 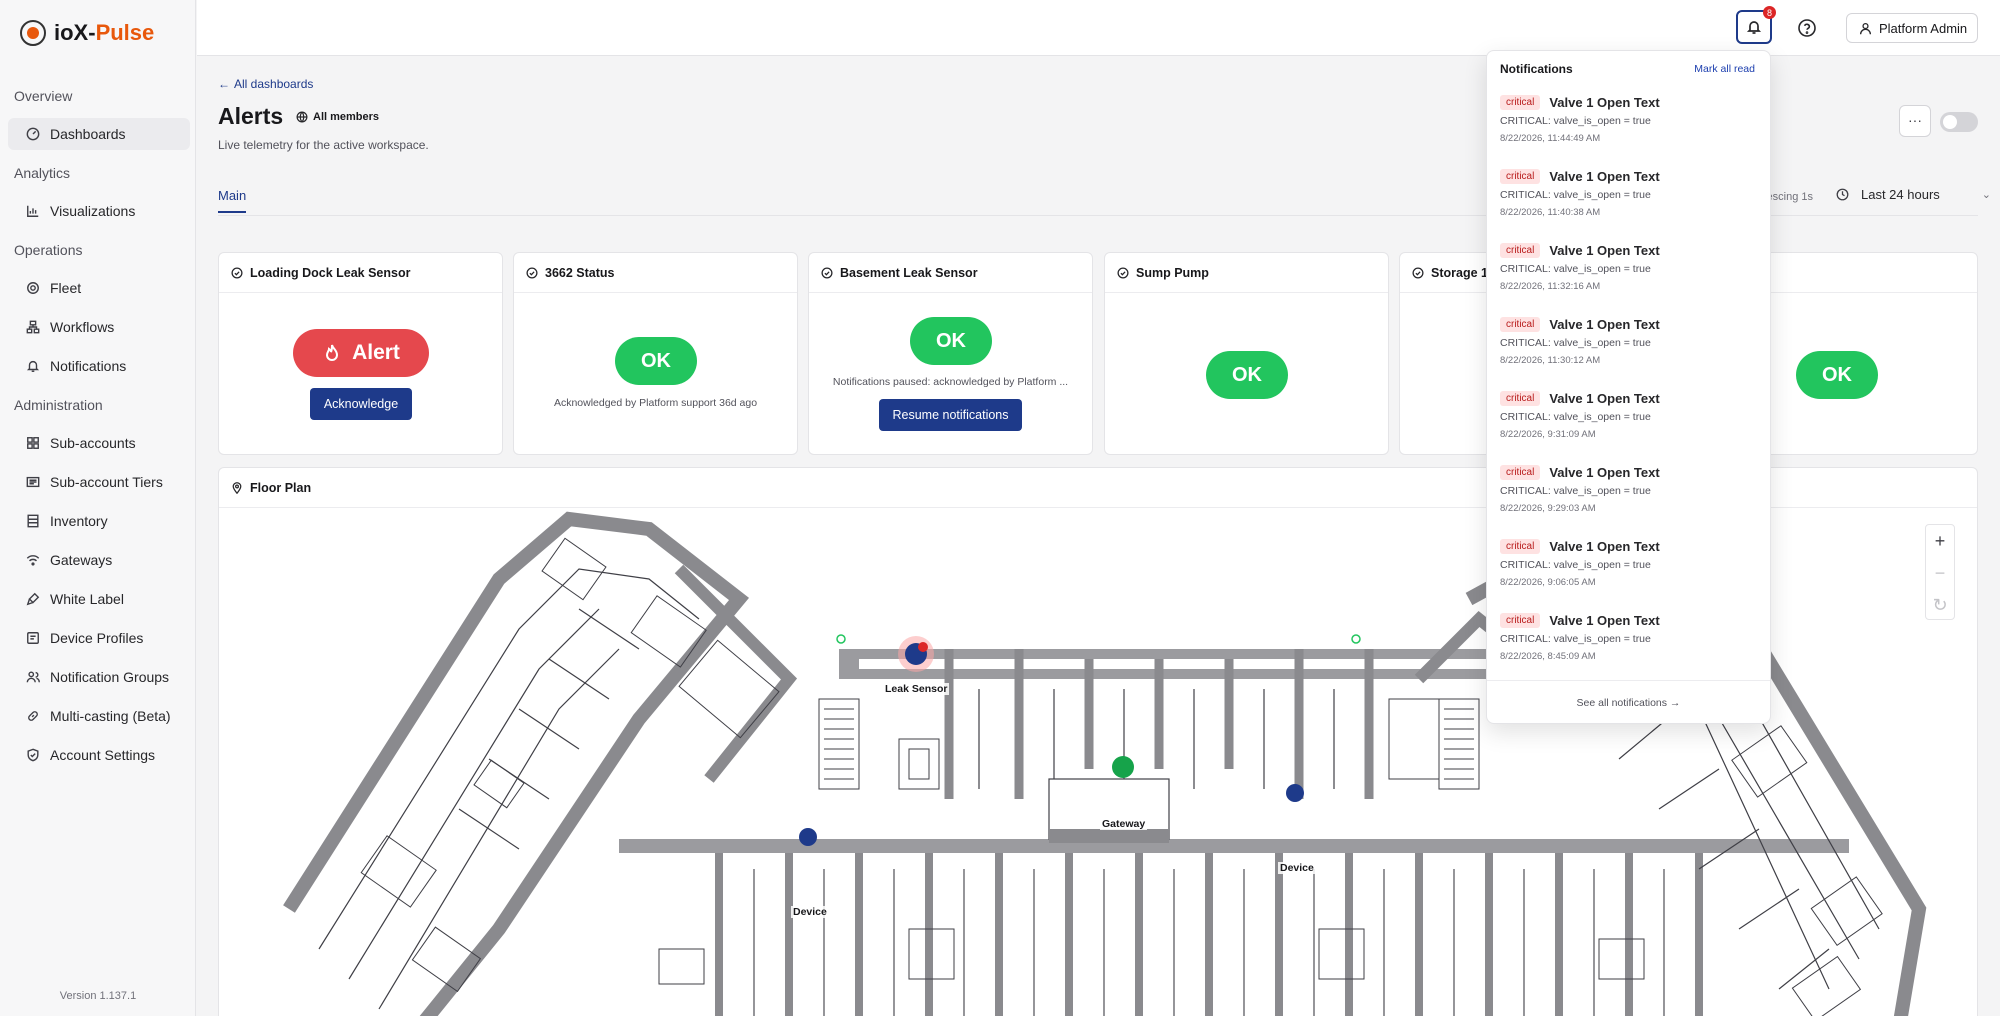 I want to click on page-title: Alerts, so click(x=251, y=116).